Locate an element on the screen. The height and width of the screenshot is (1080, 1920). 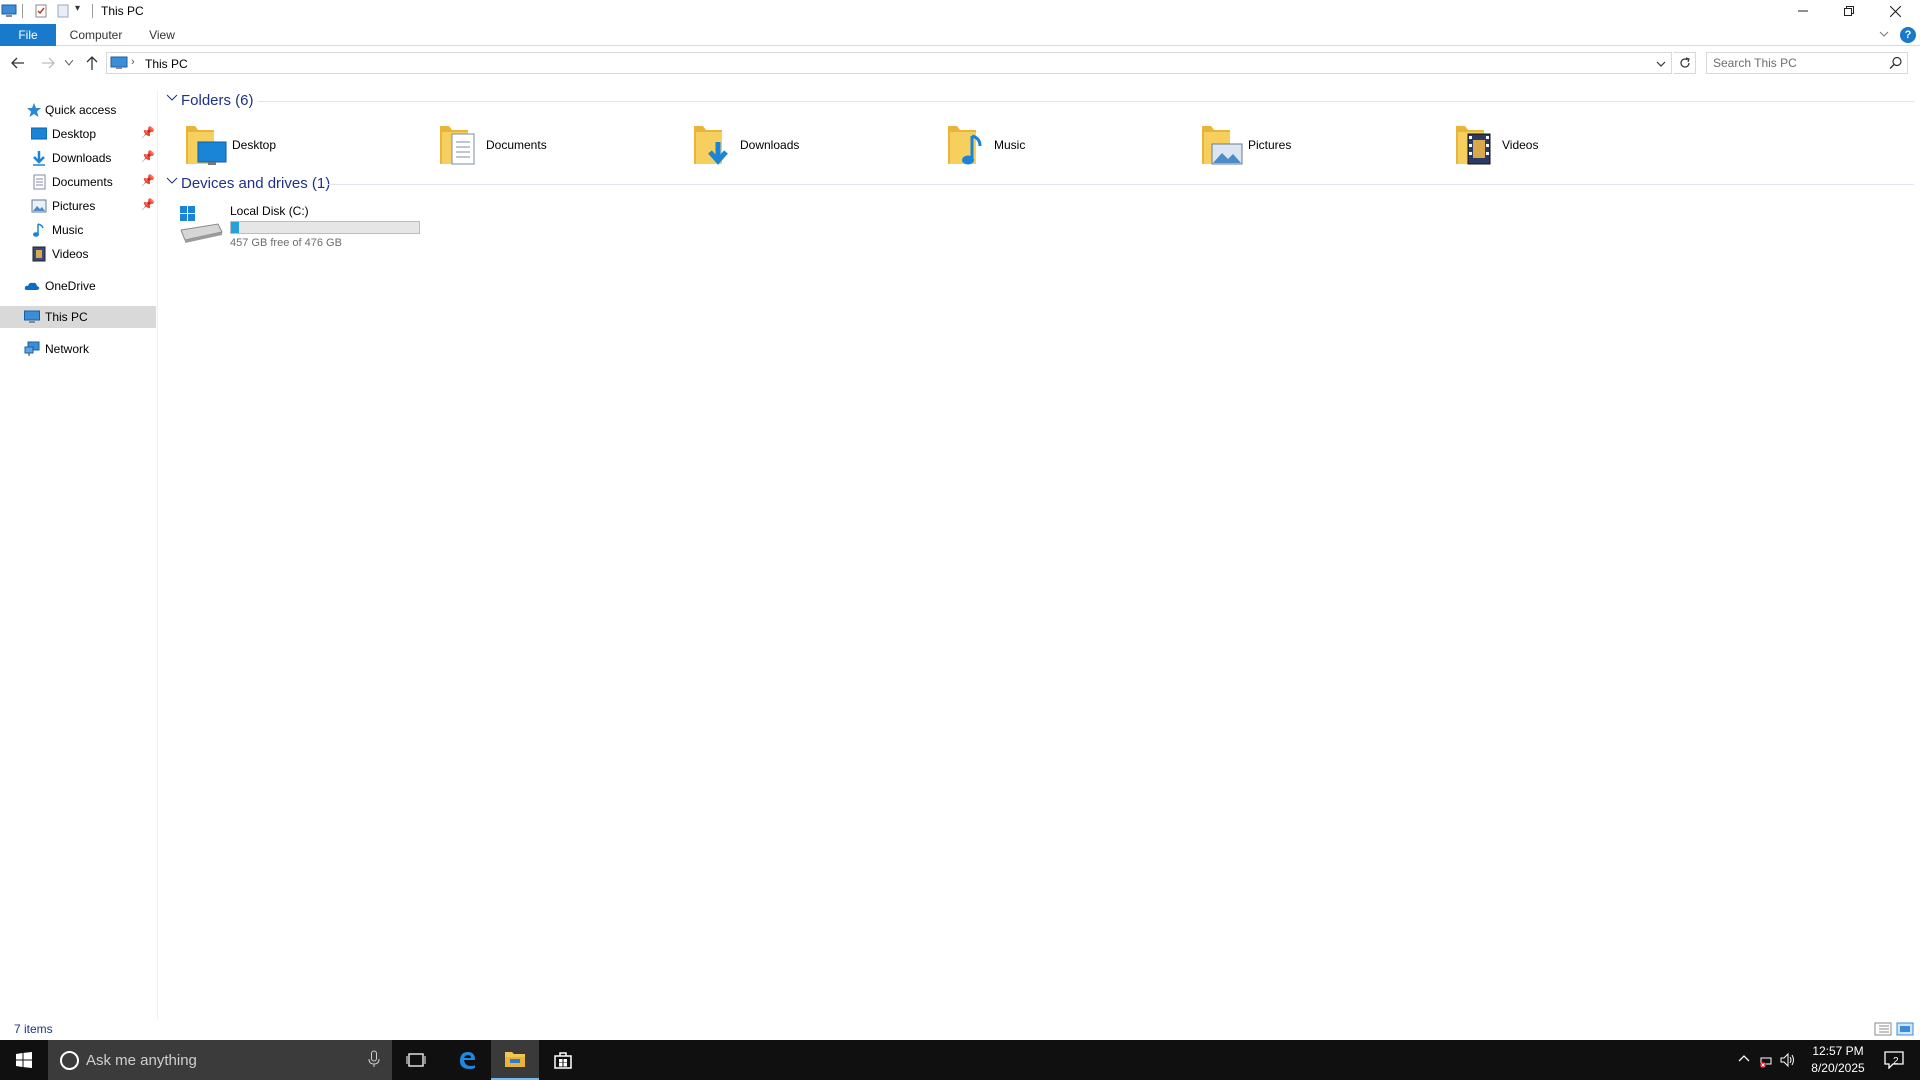
large-icons-view-icon is located at coordinates (1905, 1029).